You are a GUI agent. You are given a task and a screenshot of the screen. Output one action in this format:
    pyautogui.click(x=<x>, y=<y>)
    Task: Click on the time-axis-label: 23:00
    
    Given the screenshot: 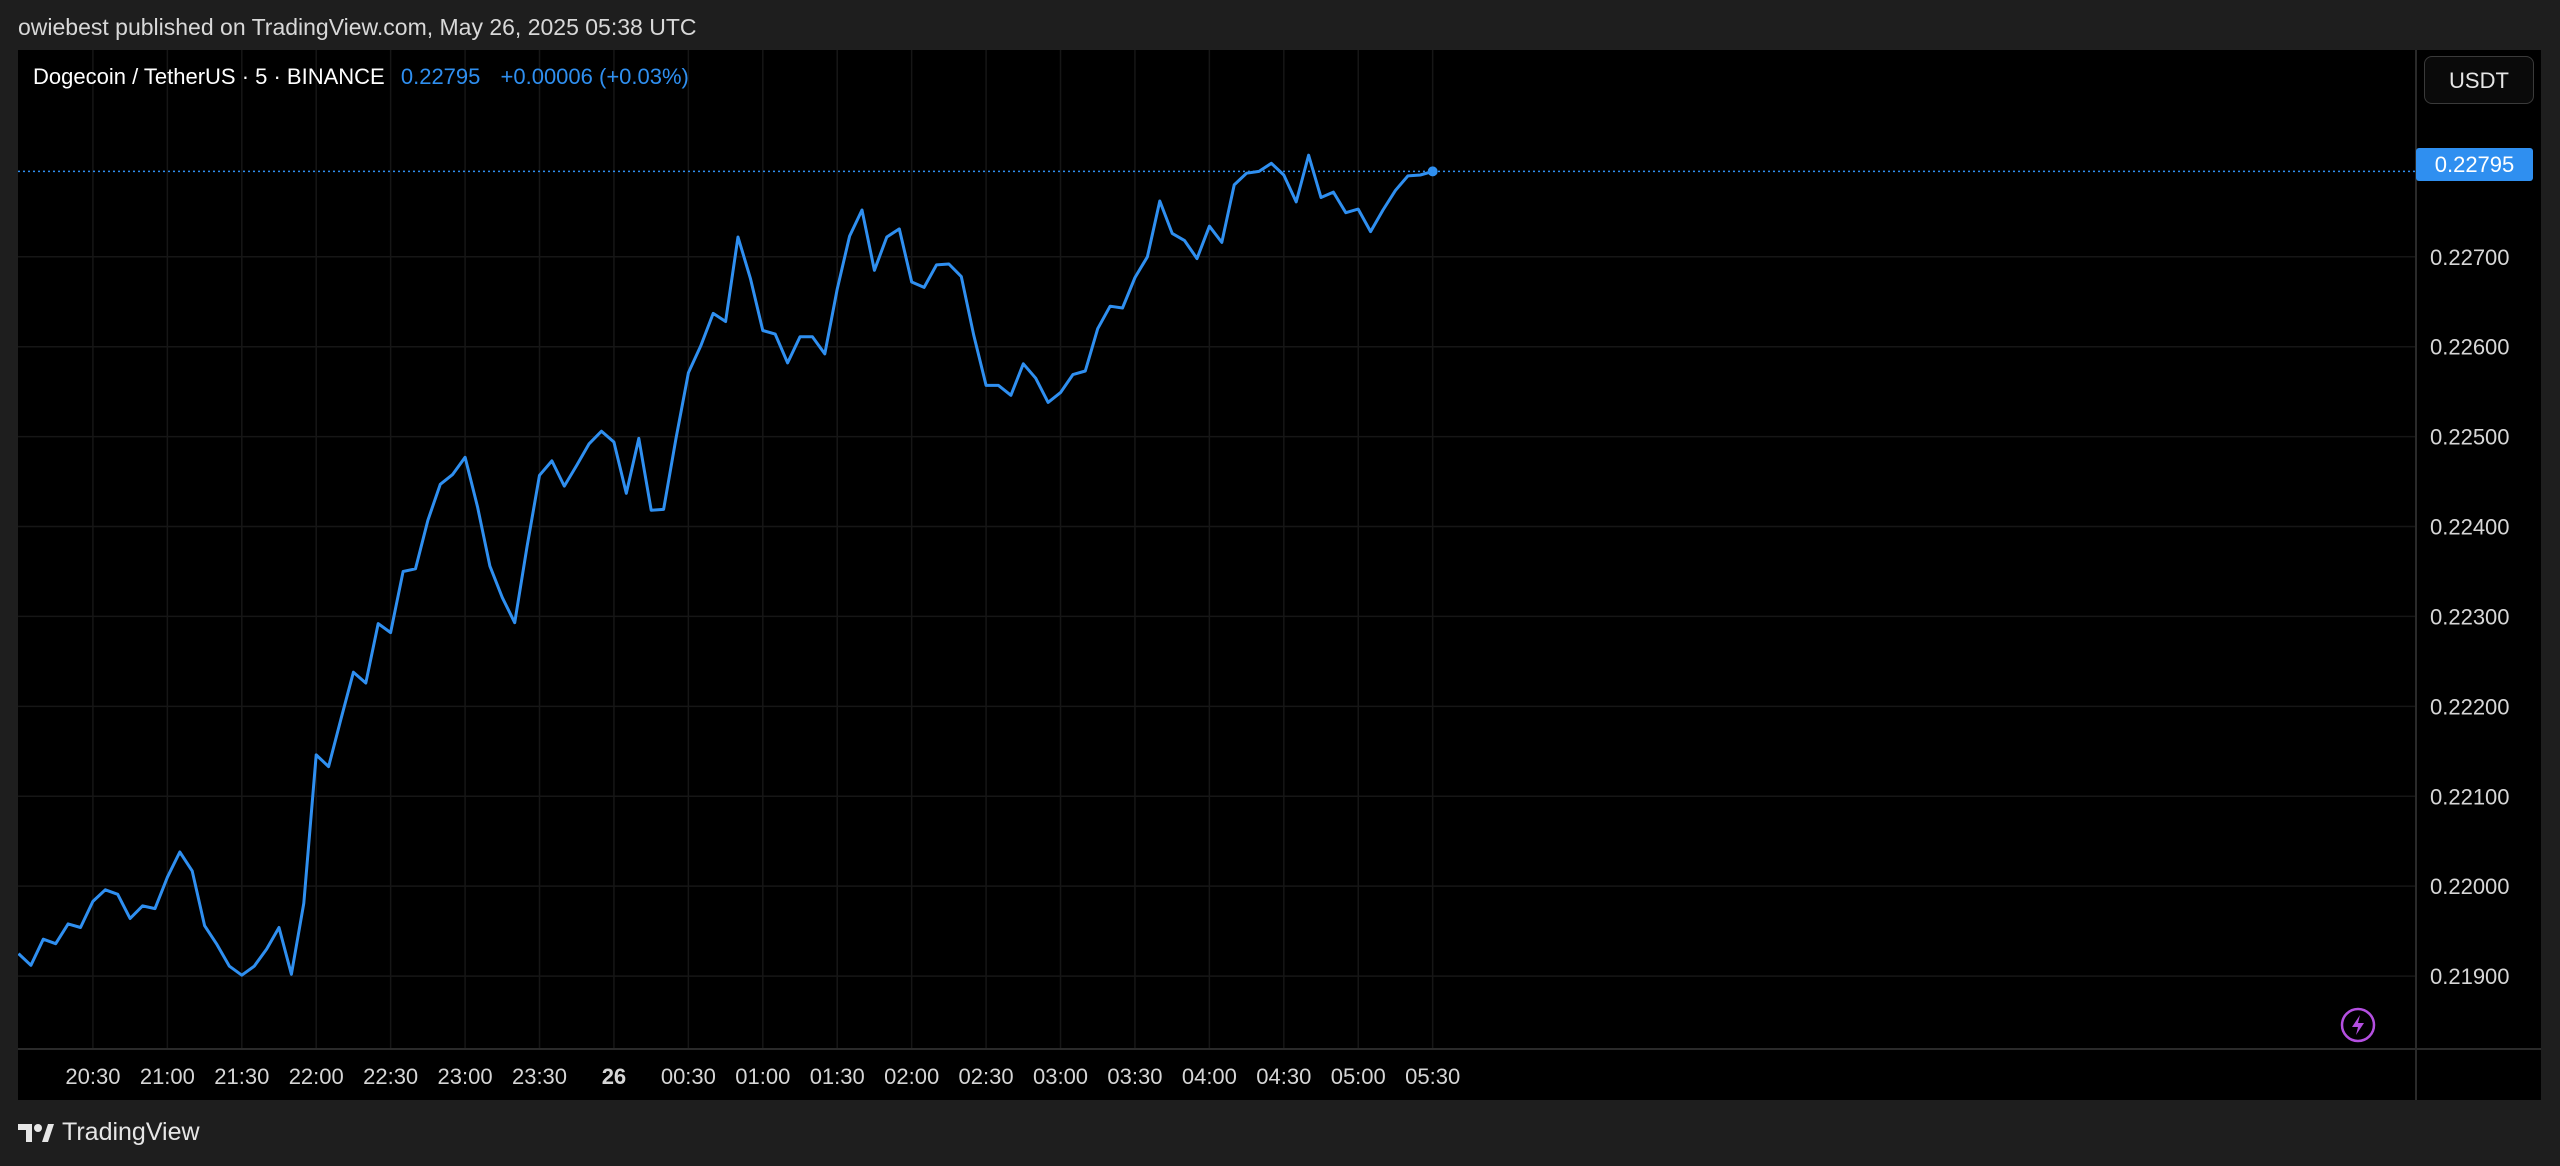 What is the action you would take?
    pyautogui.click(x=465, y=1076)
    